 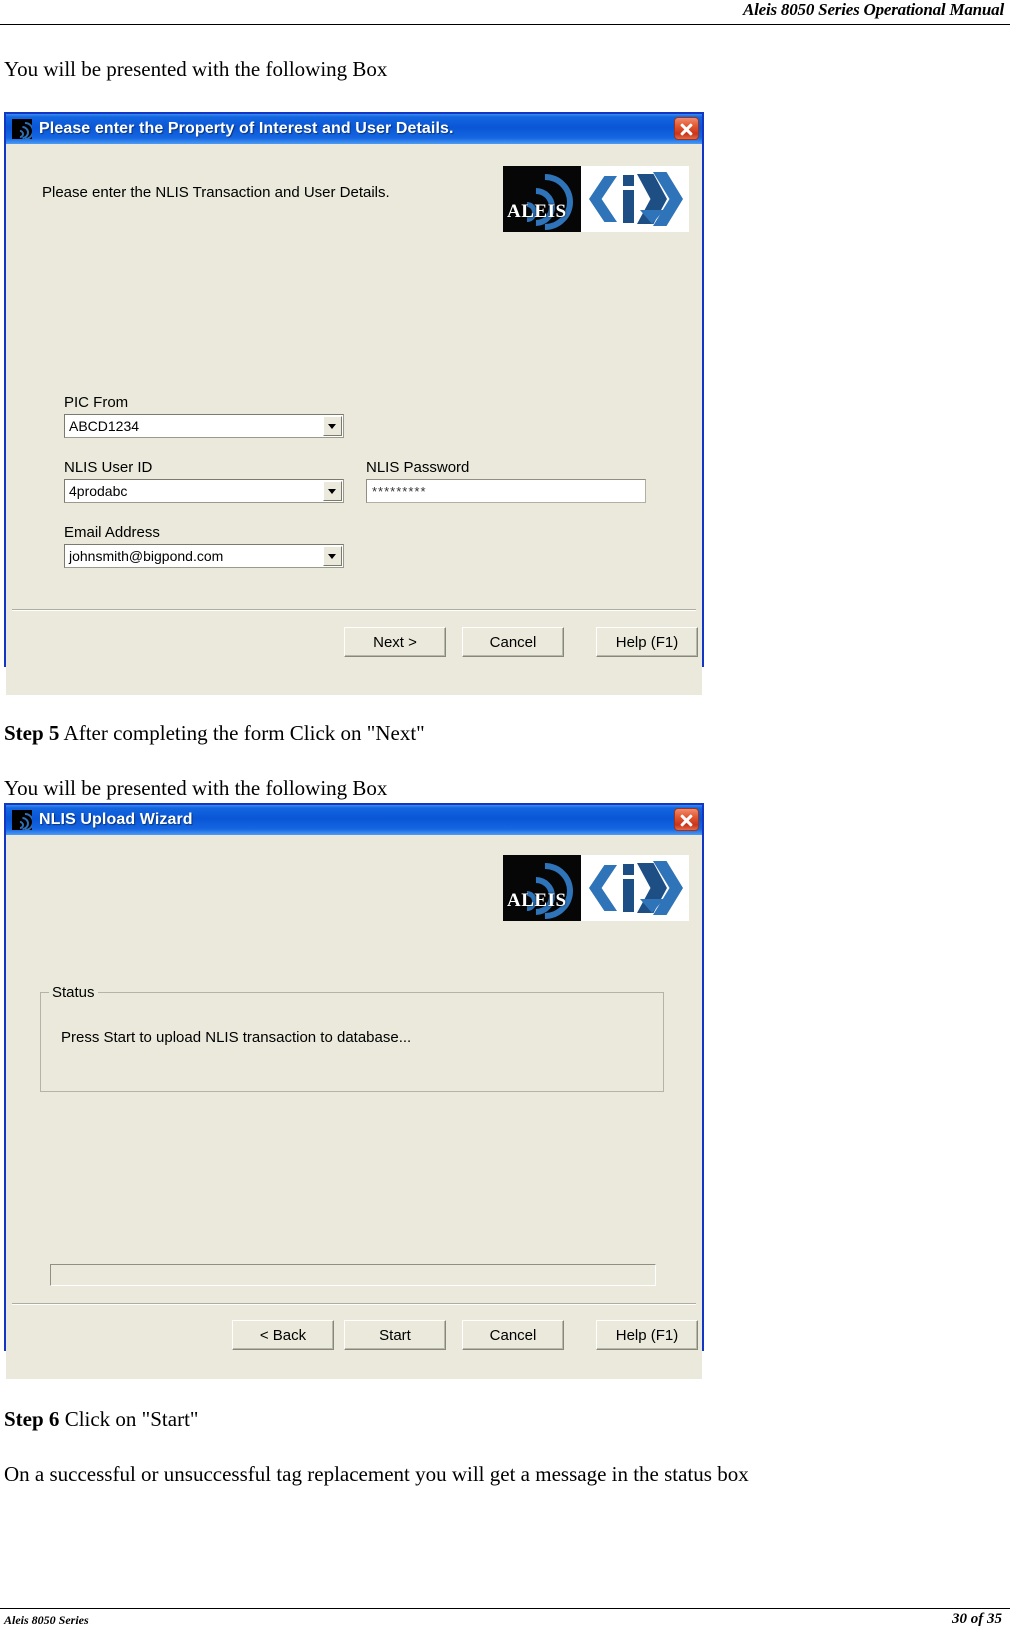 What do you see at coordinates (977, 1619) in the screenshot?
I see `footer-page-number: 30 of 35` at bounding box center [977, 1619].